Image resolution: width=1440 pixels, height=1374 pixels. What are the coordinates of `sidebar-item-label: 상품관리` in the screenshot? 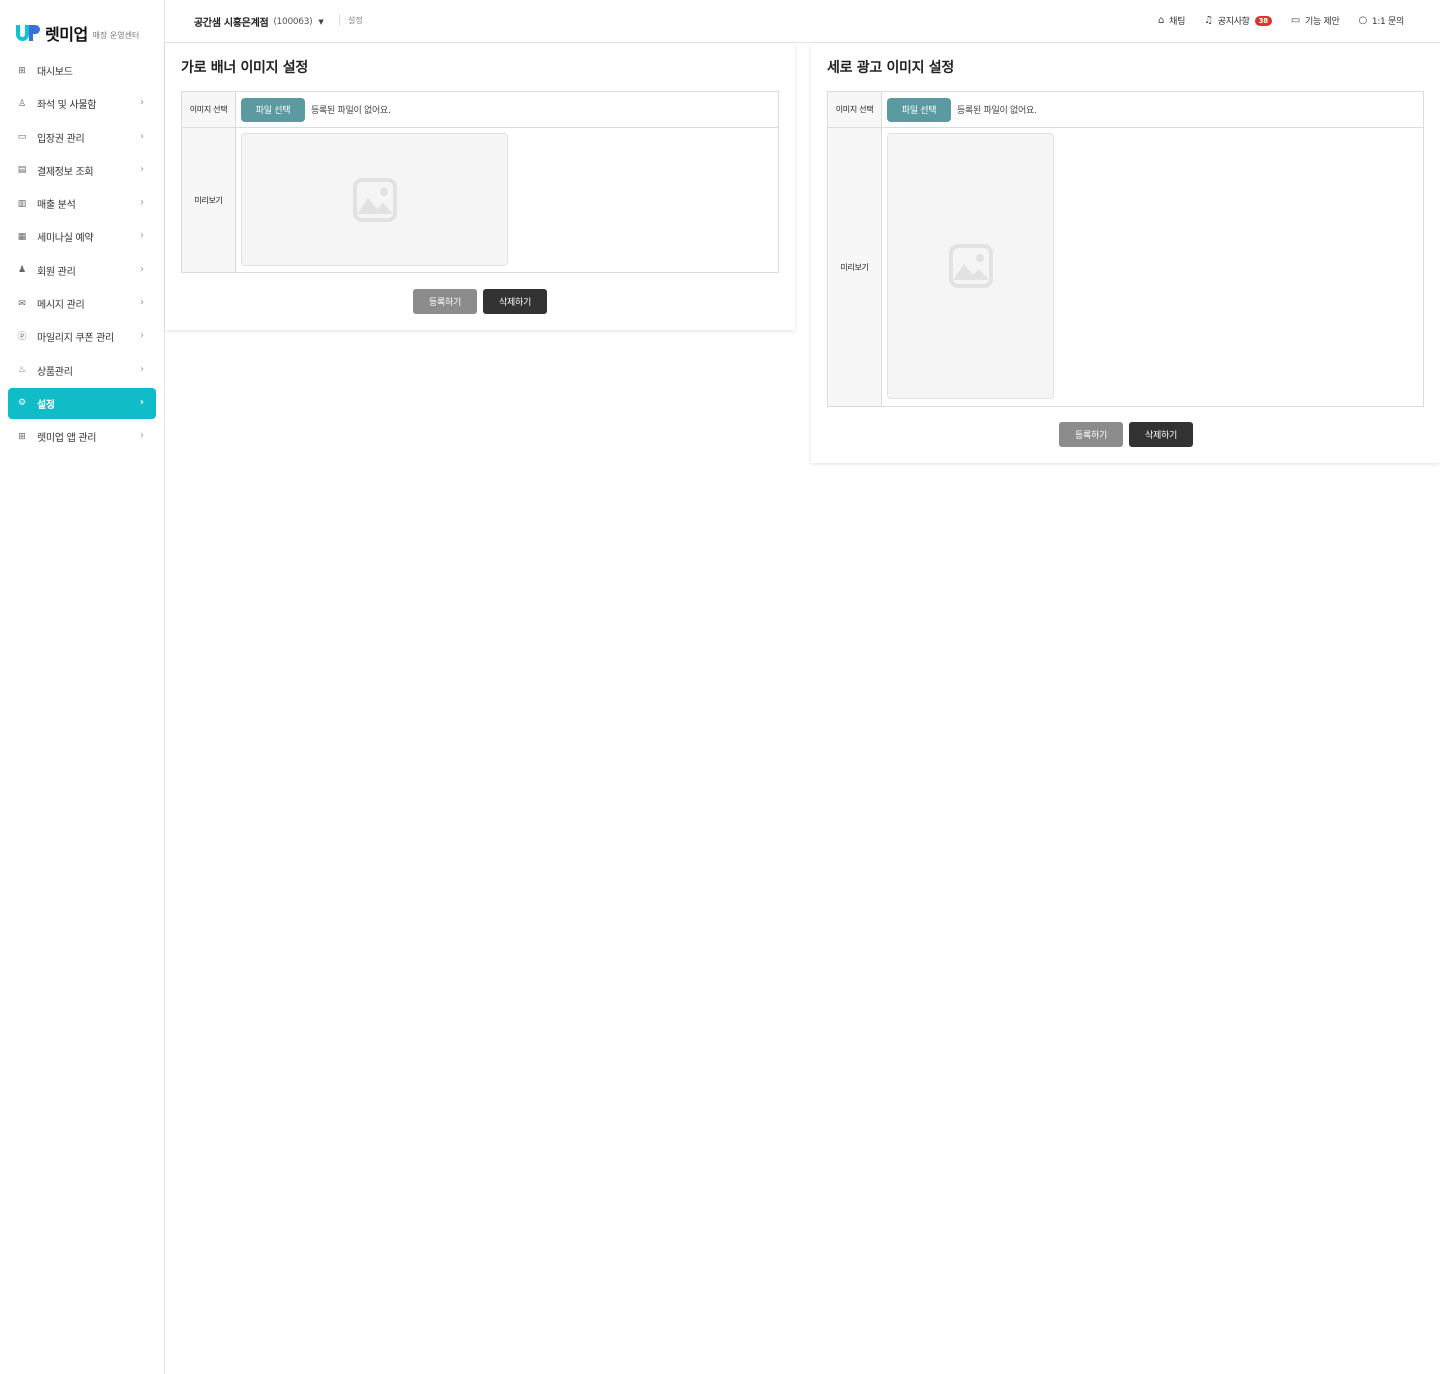 It's located at (55, 372).